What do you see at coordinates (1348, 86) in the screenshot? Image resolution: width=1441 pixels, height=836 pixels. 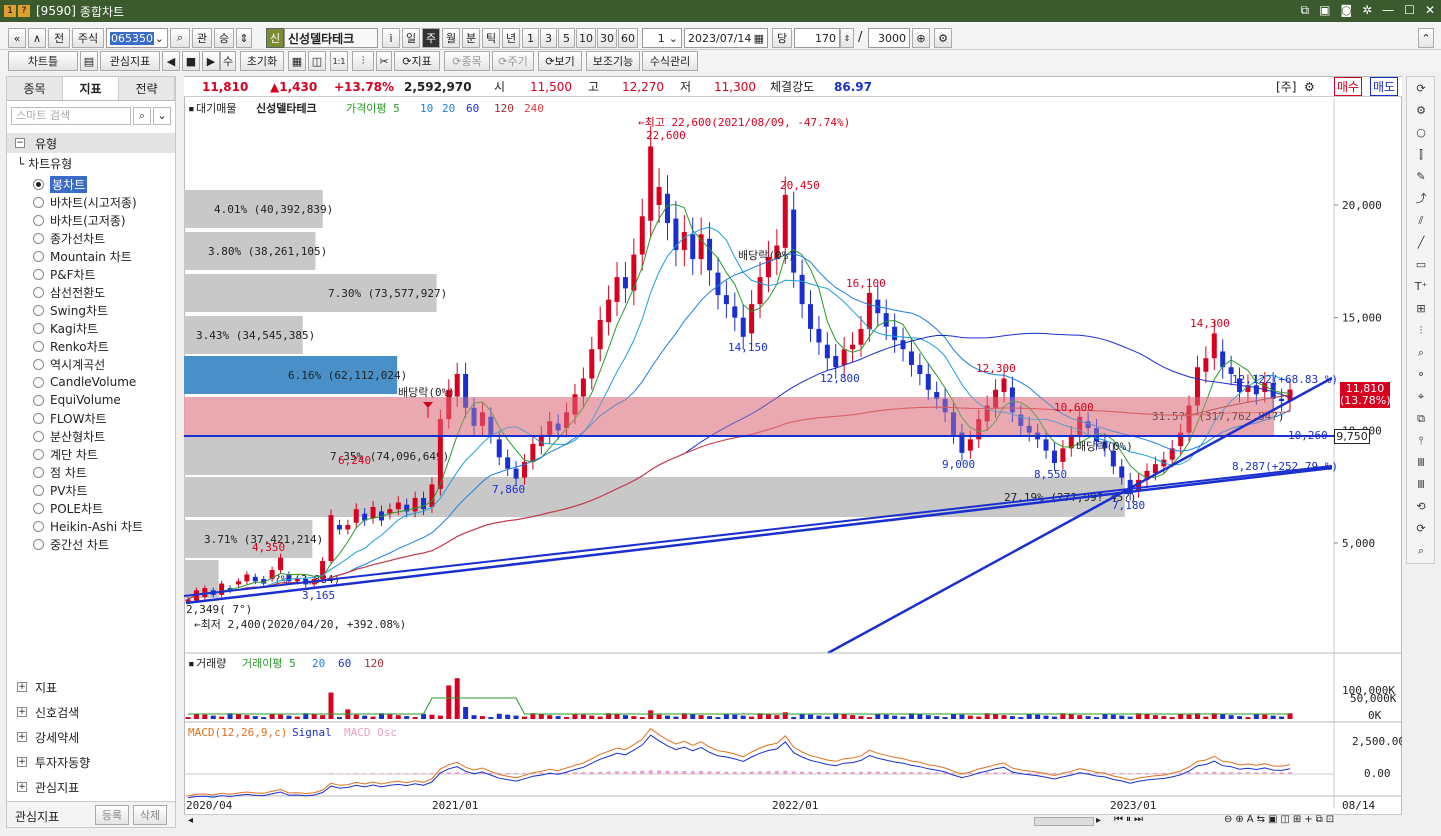 I see `buy-button: 매수` at bounding box center [1348, 86].